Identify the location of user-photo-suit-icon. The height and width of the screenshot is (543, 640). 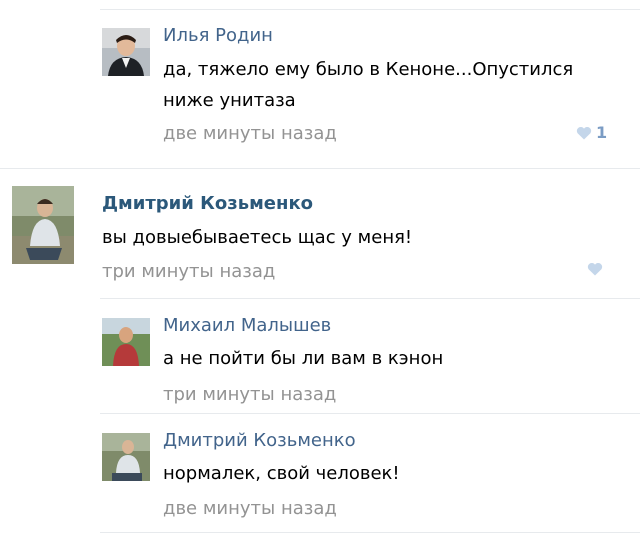
(126, 52).